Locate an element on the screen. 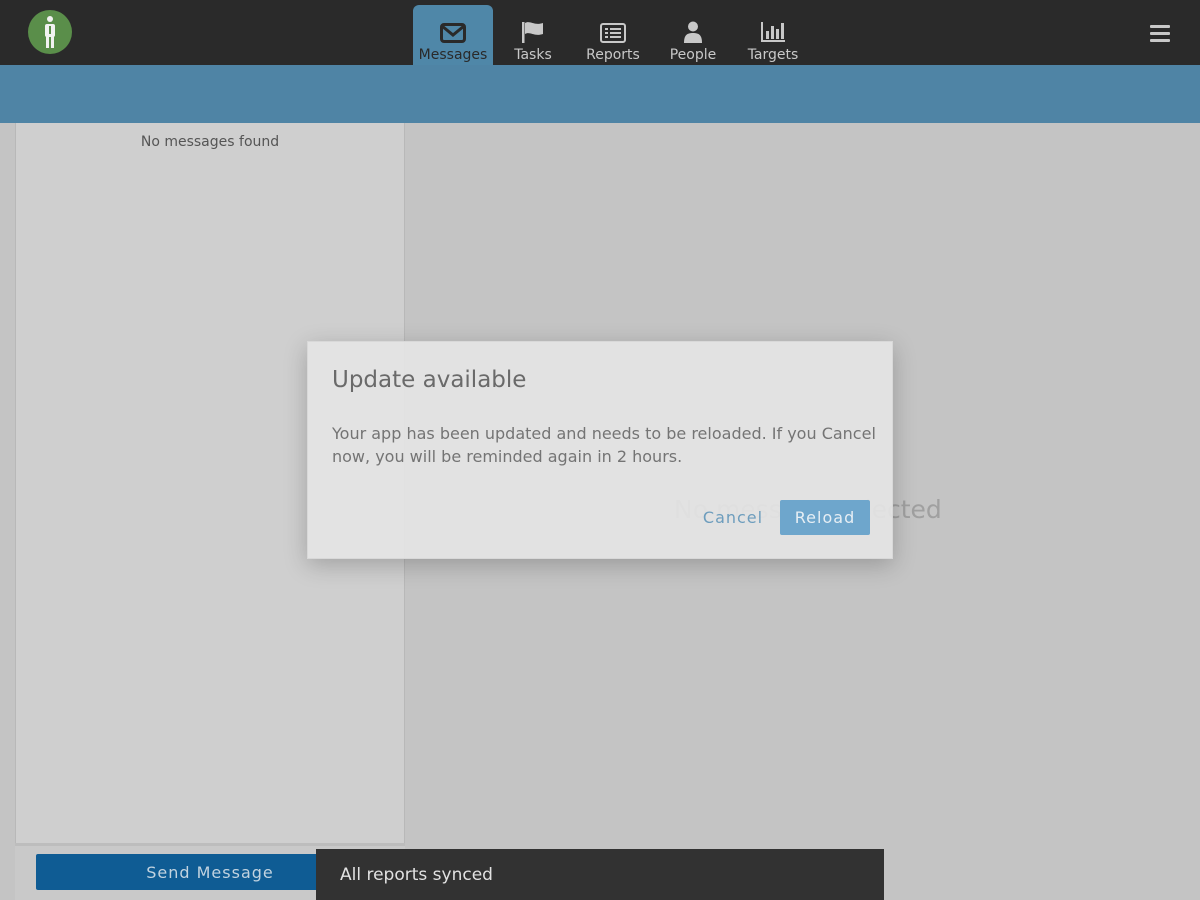 This screenshot has height=900, width=1200. reload-button: Reload is located at coordinates (825, 517).